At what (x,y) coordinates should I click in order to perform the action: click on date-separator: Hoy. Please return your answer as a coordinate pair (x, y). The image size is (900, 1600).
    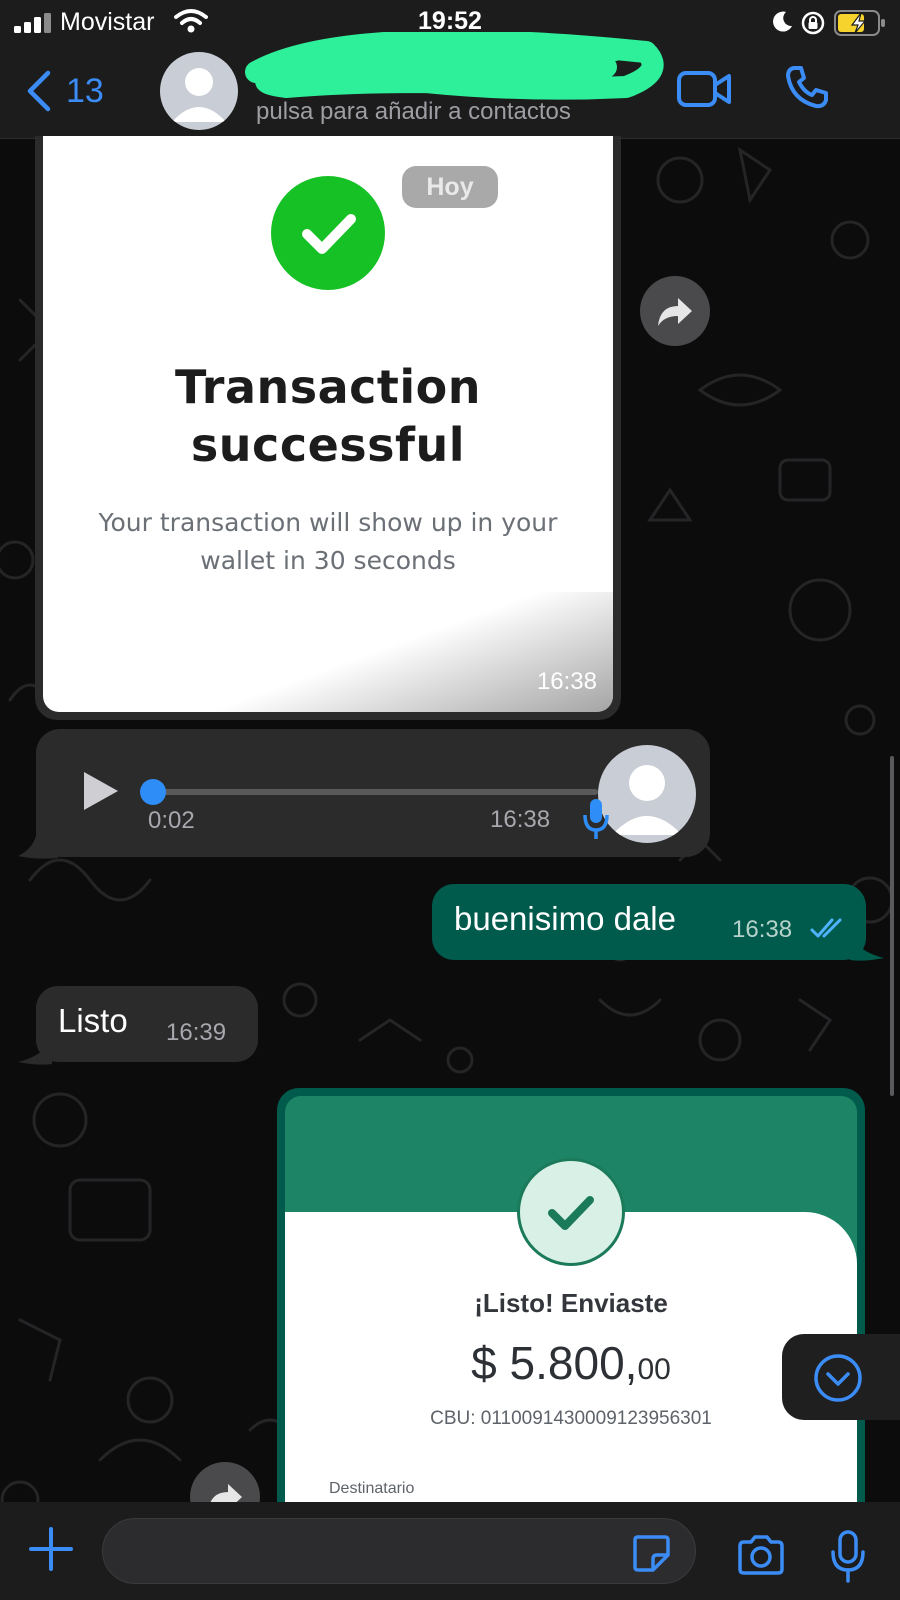
    Looking at the image, I should click on (450, 187).